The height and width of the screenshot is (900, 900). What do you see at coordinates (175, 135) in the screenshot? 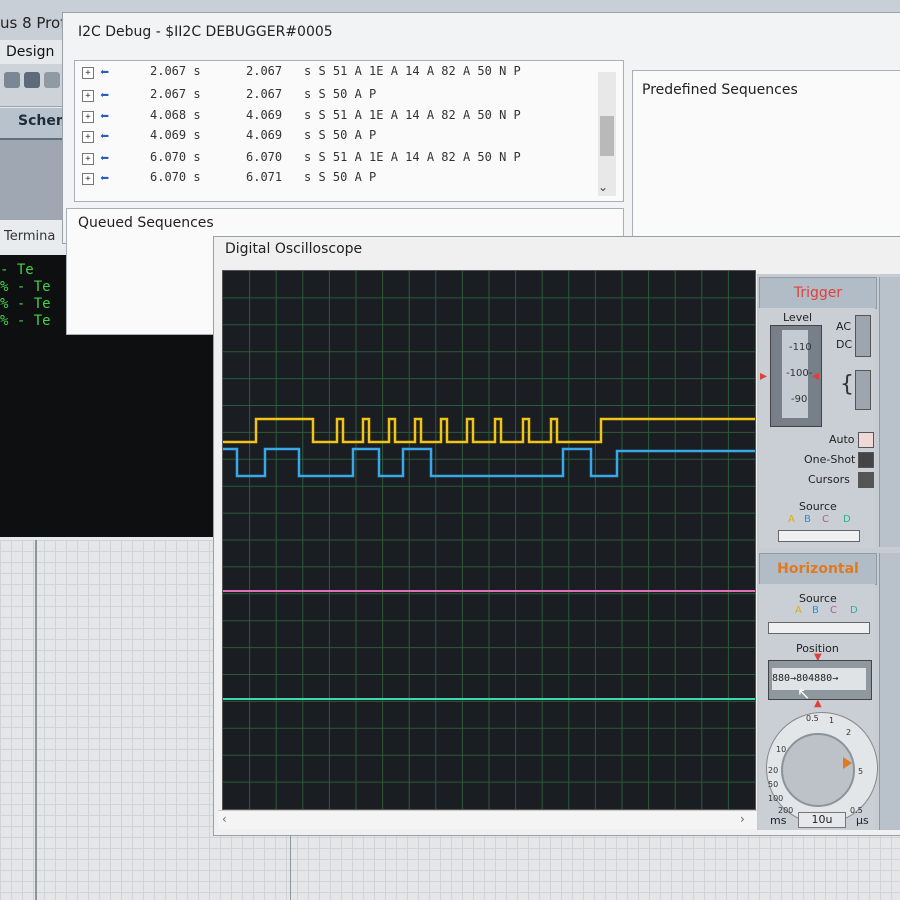
I see `log-start-time: 4.069 s` at bounding box center [175, 135].